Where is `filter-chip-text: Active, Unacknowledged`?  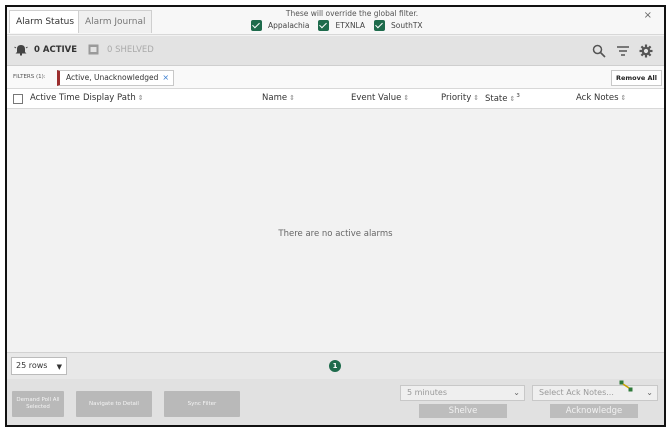
filter-chip-text: Active, Unacknowledged is located at coordinates (112, 77).